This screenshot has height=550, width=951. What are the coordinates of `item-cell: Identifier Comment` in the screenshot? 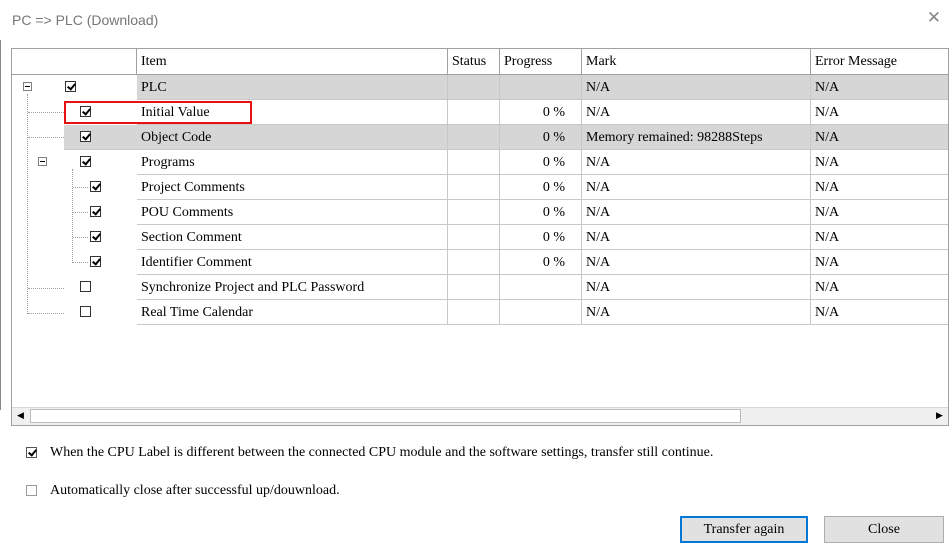 It's located at (292, 262).